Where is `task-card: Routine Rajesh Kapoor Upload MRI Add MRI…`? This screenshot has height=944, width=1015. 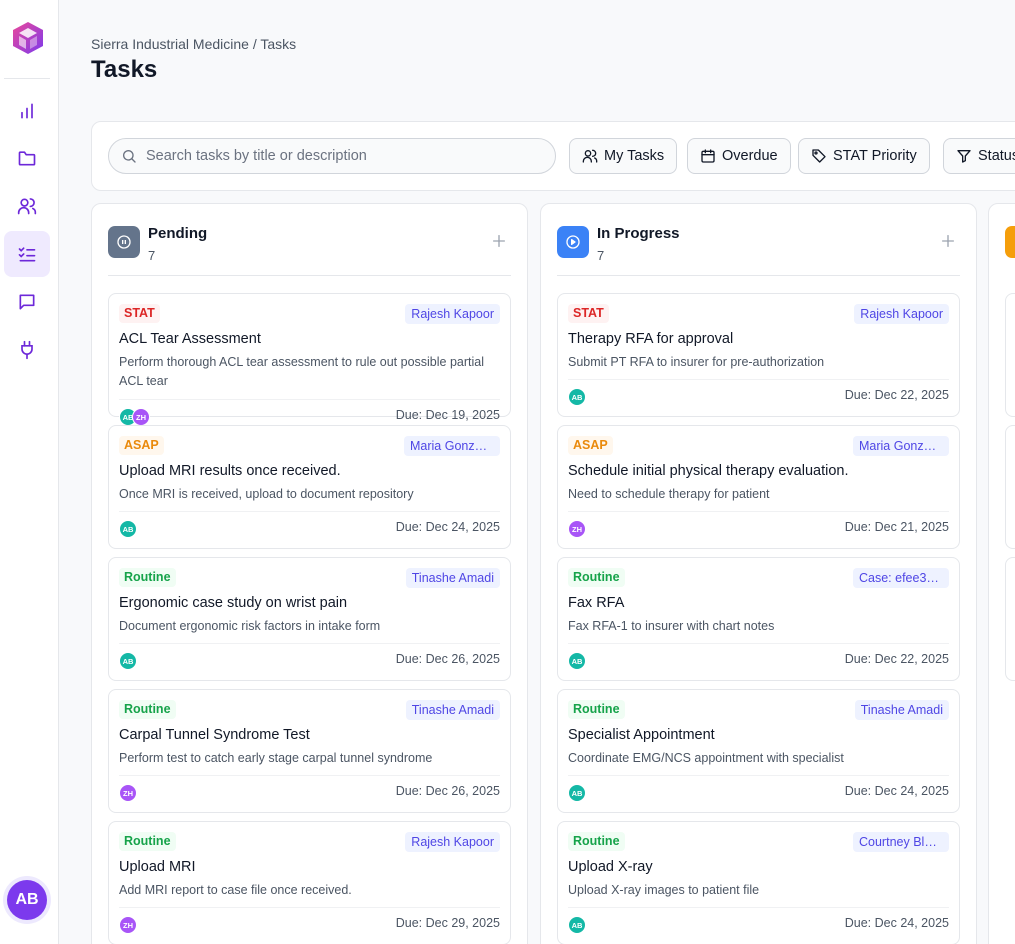 task-card: Routine Rajesh Kapoor Upload MRI Add MRI… is located at coordinates (309, 882).